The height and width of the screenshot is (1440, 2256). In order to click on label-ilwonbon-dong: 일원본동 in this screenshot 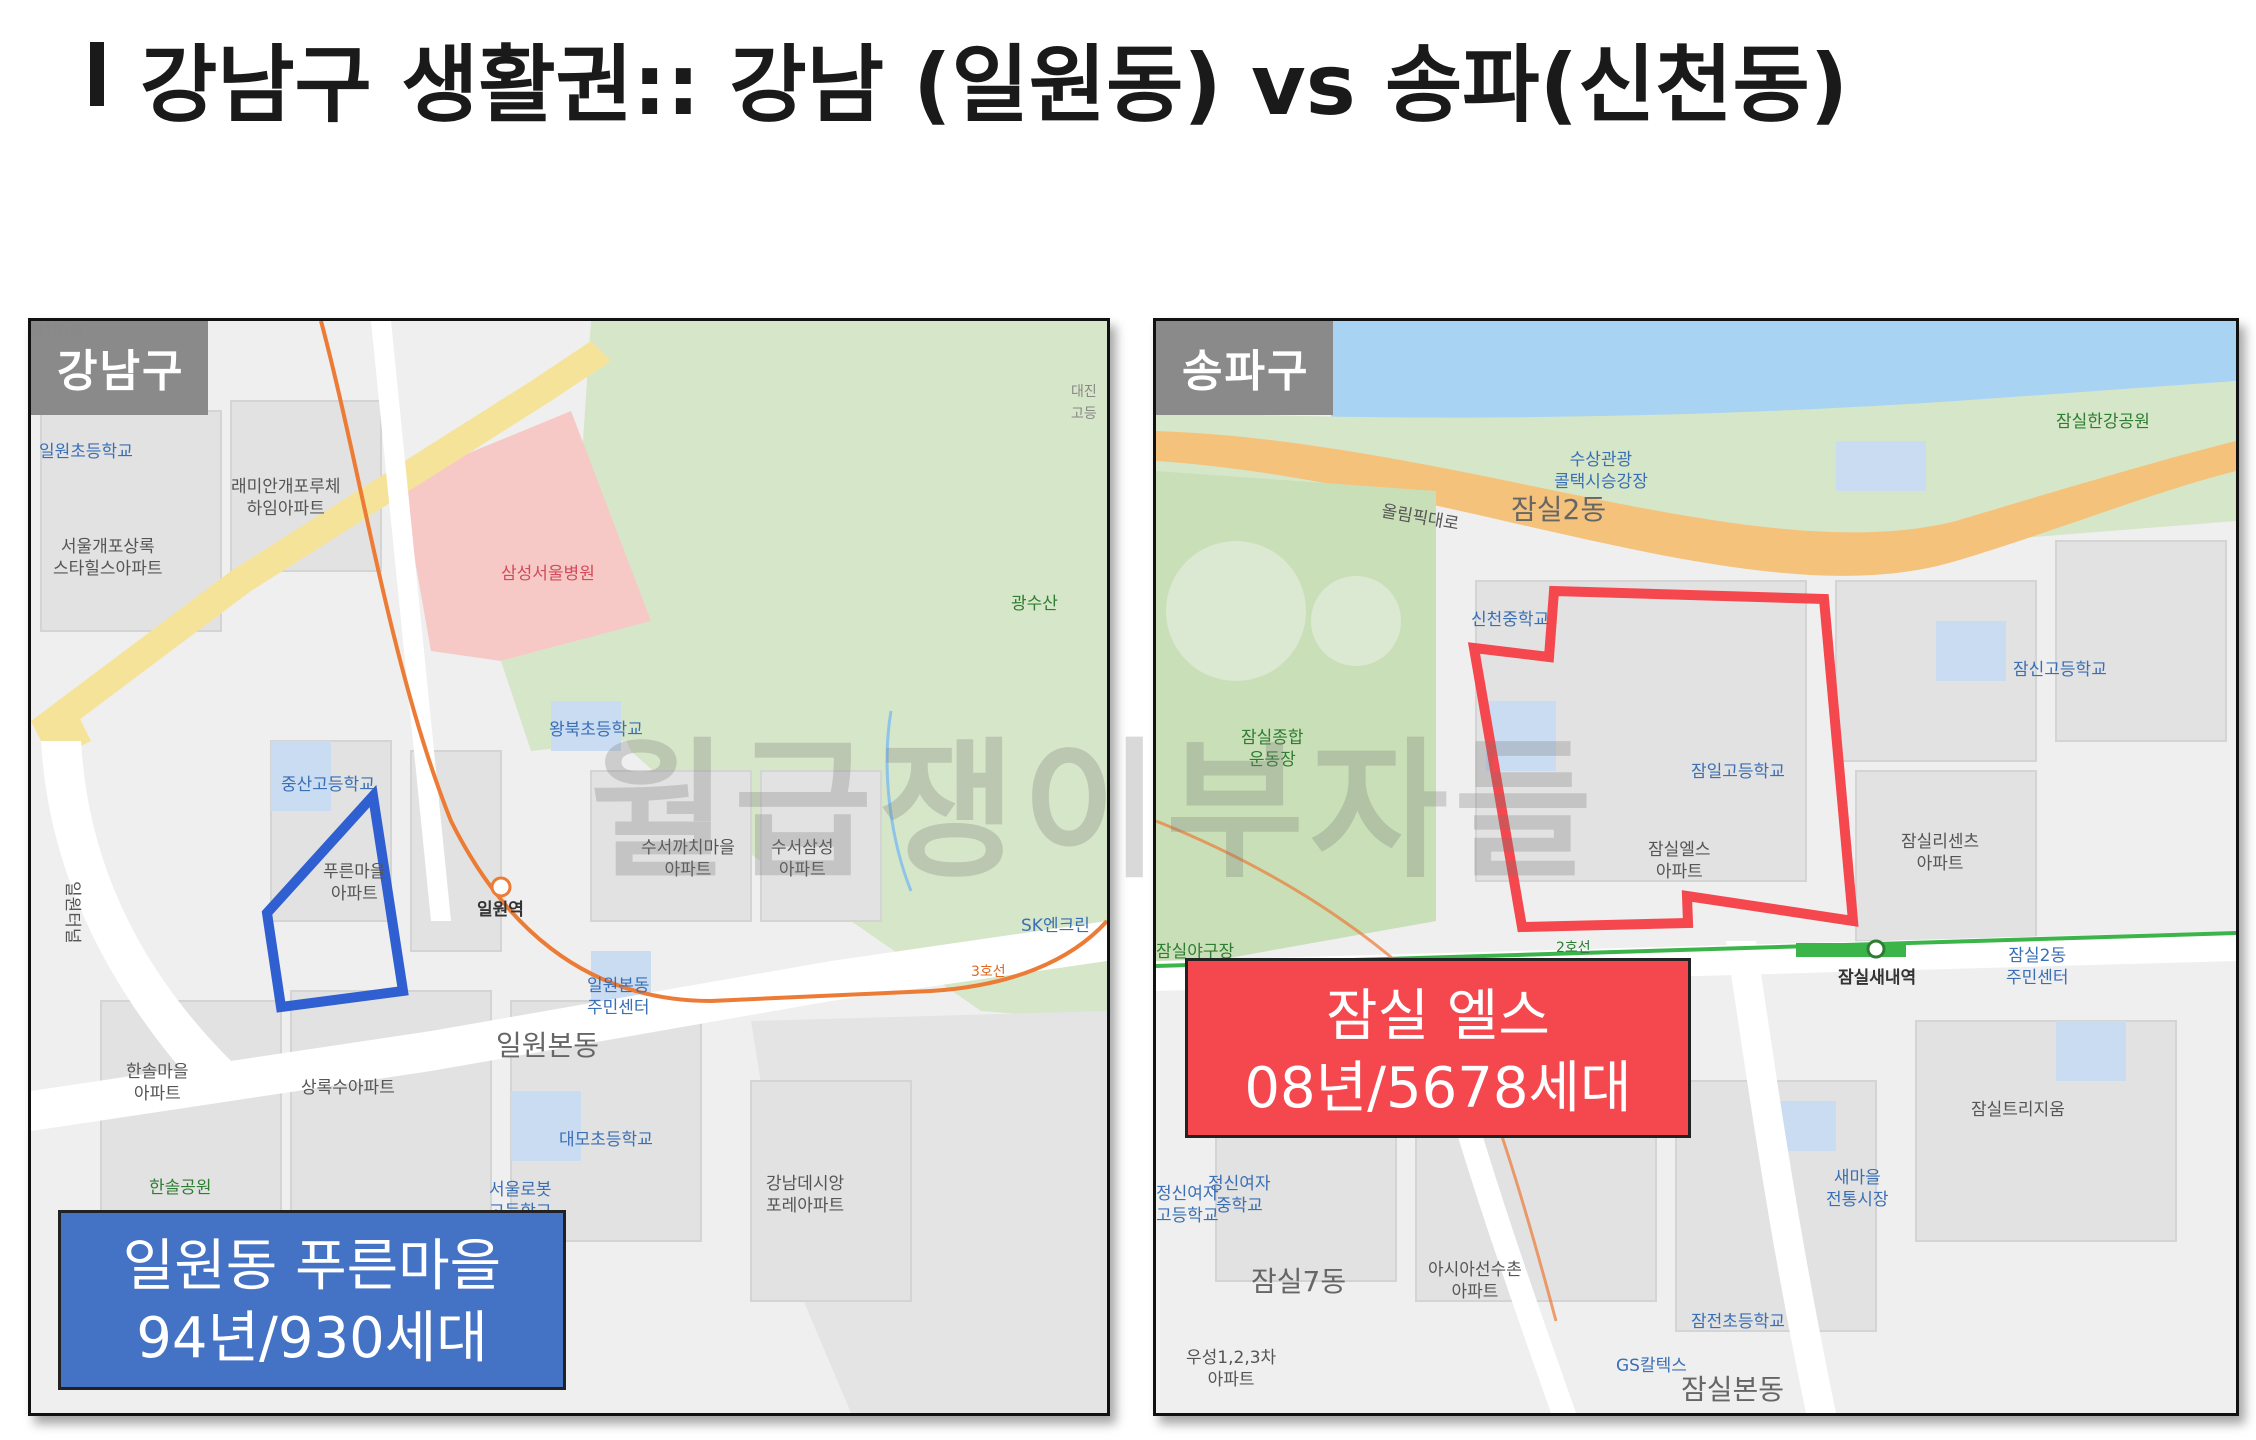, I will do `click(548, 1045)`.